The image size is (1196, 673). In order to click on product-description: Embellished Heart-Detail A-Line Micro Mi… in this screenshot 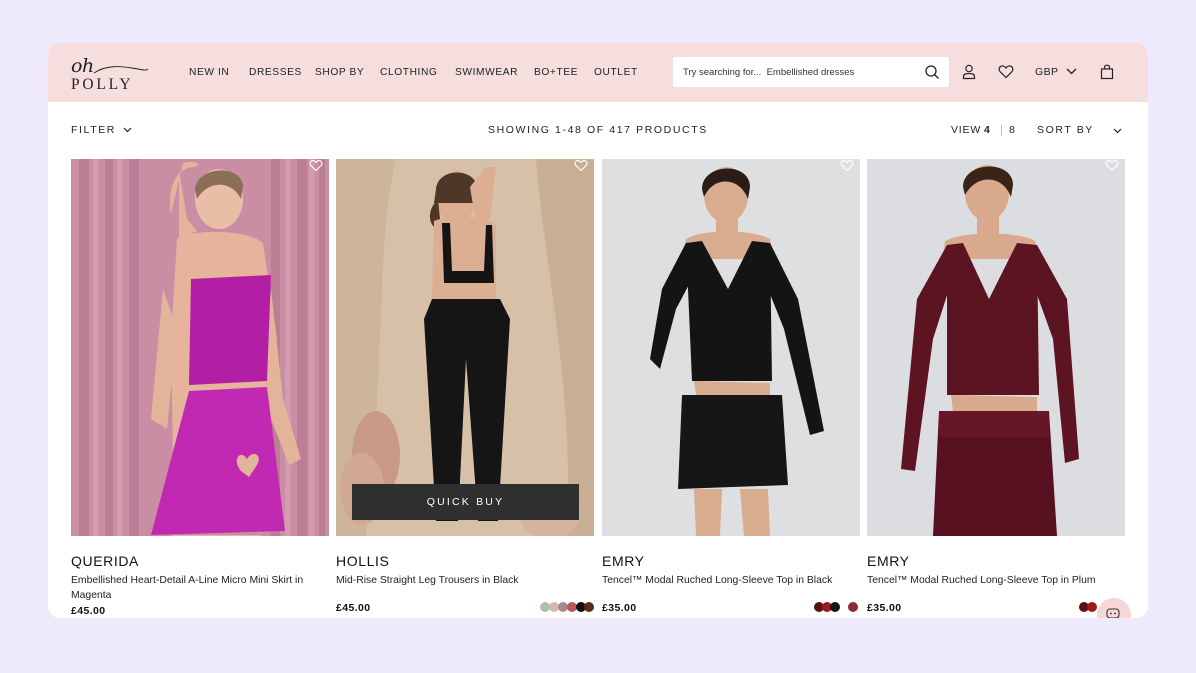, I will do `click(200, 588)`.